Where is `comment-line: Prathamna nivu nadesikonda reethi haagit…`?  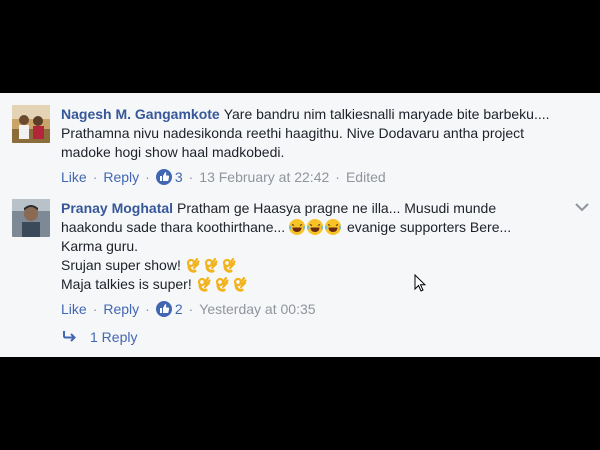 comment-line: Prathamna nivu nadesikonda reethi haagit… is located at coordinates (293, 133).